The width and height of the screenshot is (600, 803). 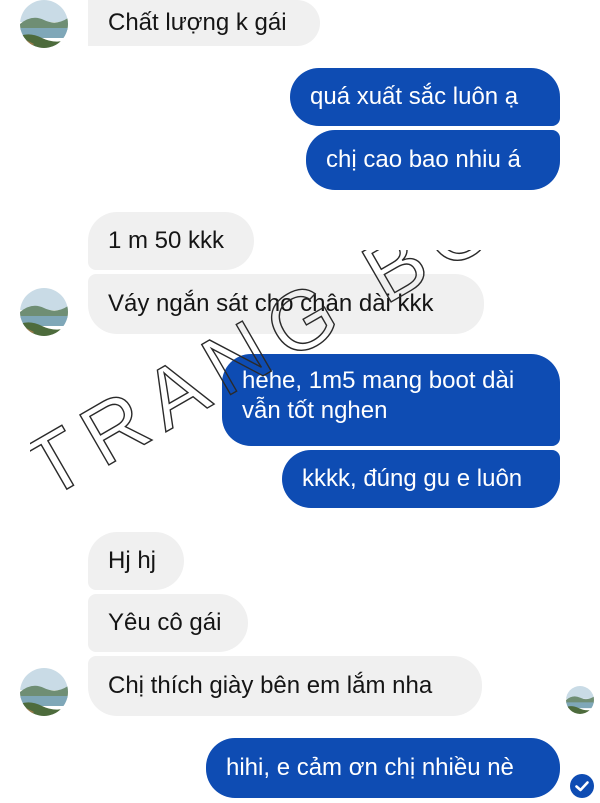 I want to click on incoming-message: Chất lượng k gái, so click(x=204, y=23).